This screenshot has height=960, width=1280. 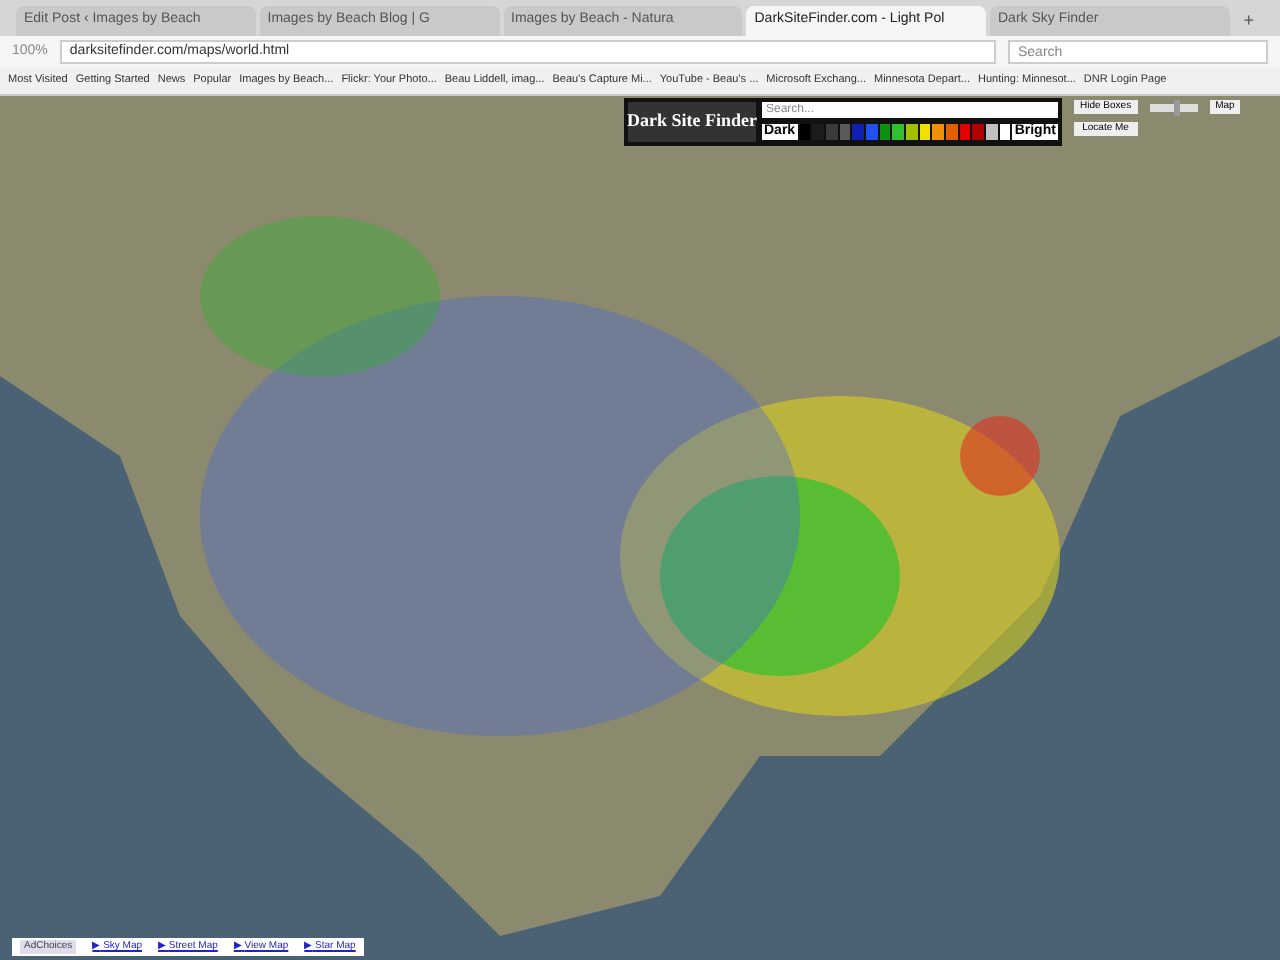 What do you see at coordinates (692, 122) in the screenshot?
I see `site-logo: Dark Site Finder` at bounding box center [692, 122].